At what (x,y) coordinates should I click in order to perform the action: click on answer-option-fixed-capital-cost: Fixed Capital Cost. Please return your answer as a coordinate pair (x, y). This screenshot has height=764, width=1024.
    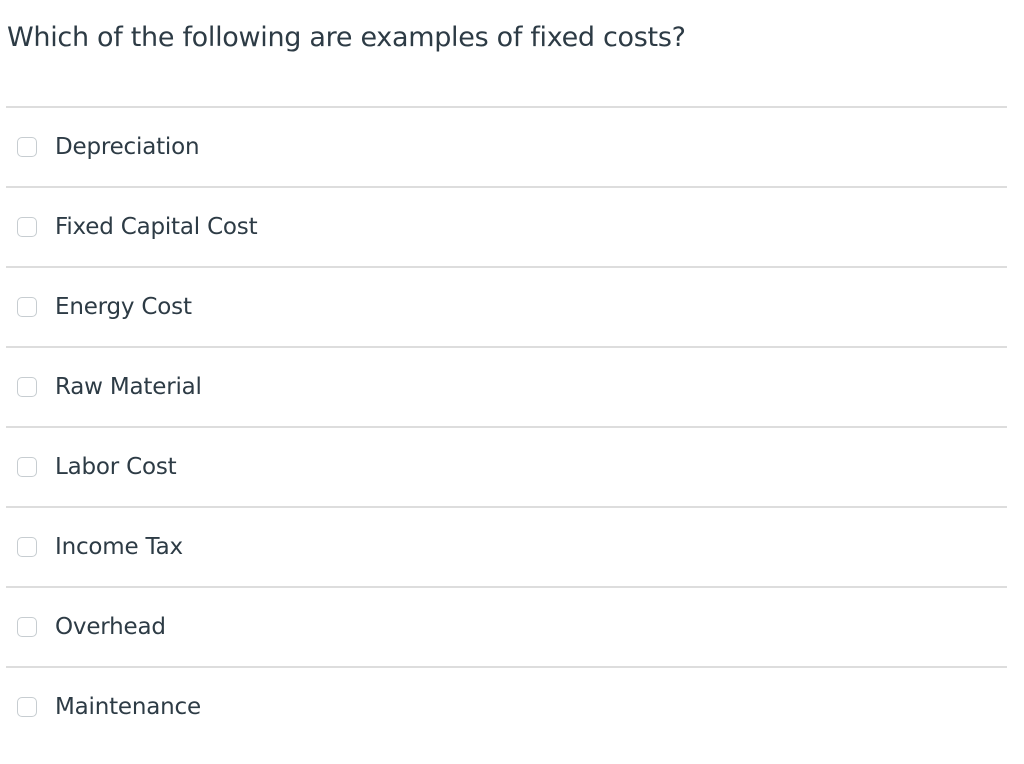
    Looking at the image, I should click on (506, 226).